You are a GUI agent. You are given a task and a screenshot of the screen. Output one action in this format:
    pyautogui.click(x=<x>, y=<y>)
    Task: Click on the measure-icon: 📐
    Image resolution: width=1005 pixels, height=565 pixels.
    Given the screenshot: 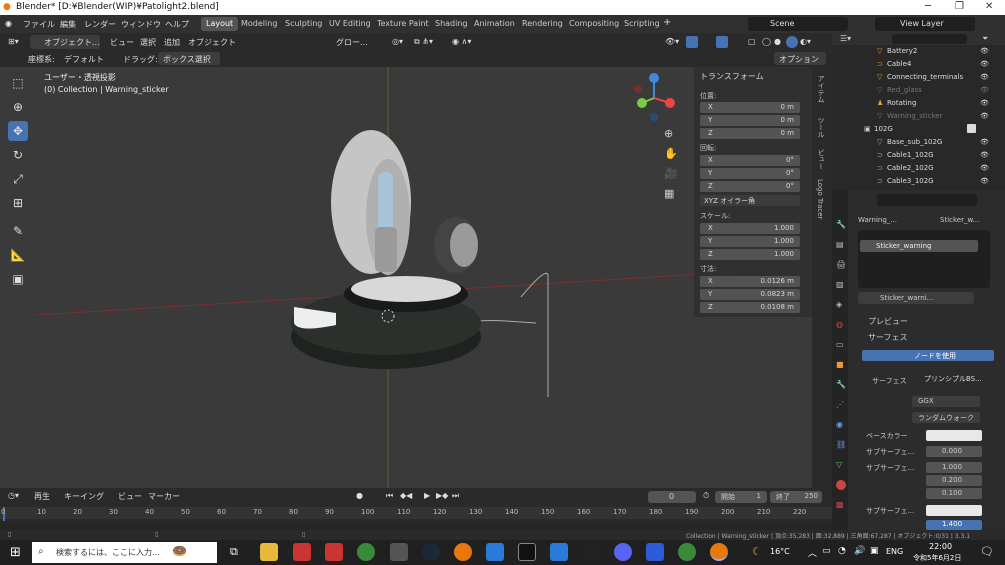 What is the action you would take?
    pyautogui.click(x=18, y=255)
    